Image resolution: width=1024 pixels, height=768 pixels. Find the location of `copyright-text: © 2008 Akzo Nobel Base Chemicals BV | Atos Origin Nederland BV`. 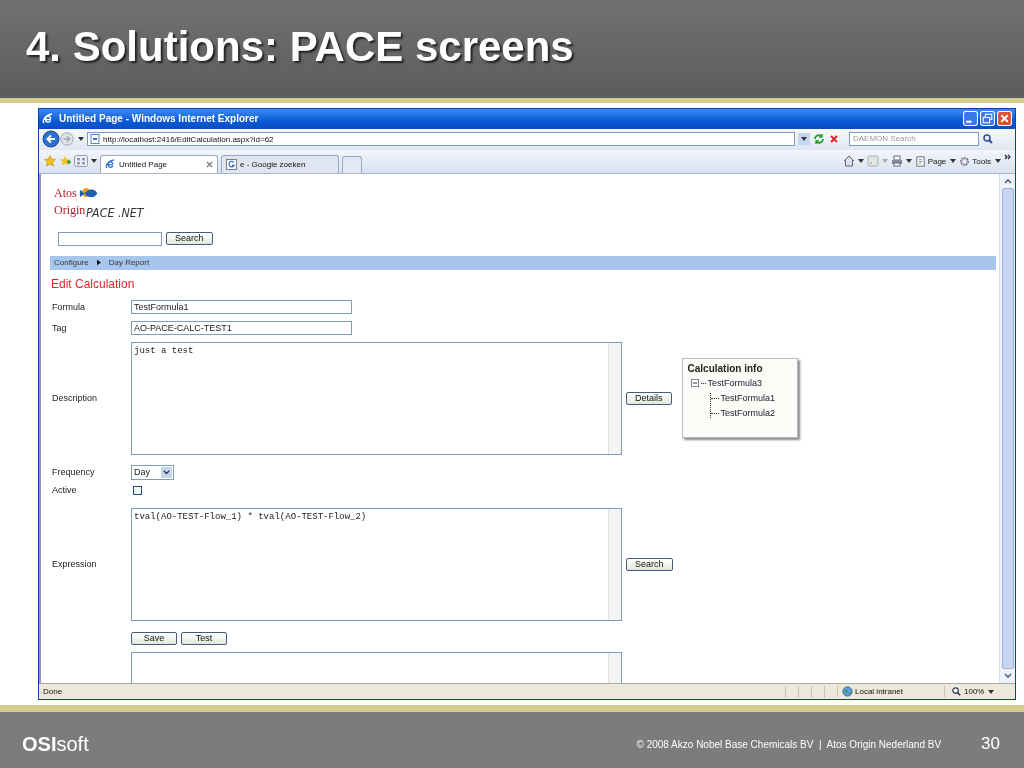

copyright-text: © 2008 Akzo Nobel Base Chemicals BV | Atos Origin Nederland BV is located at coordinates (789, 744).